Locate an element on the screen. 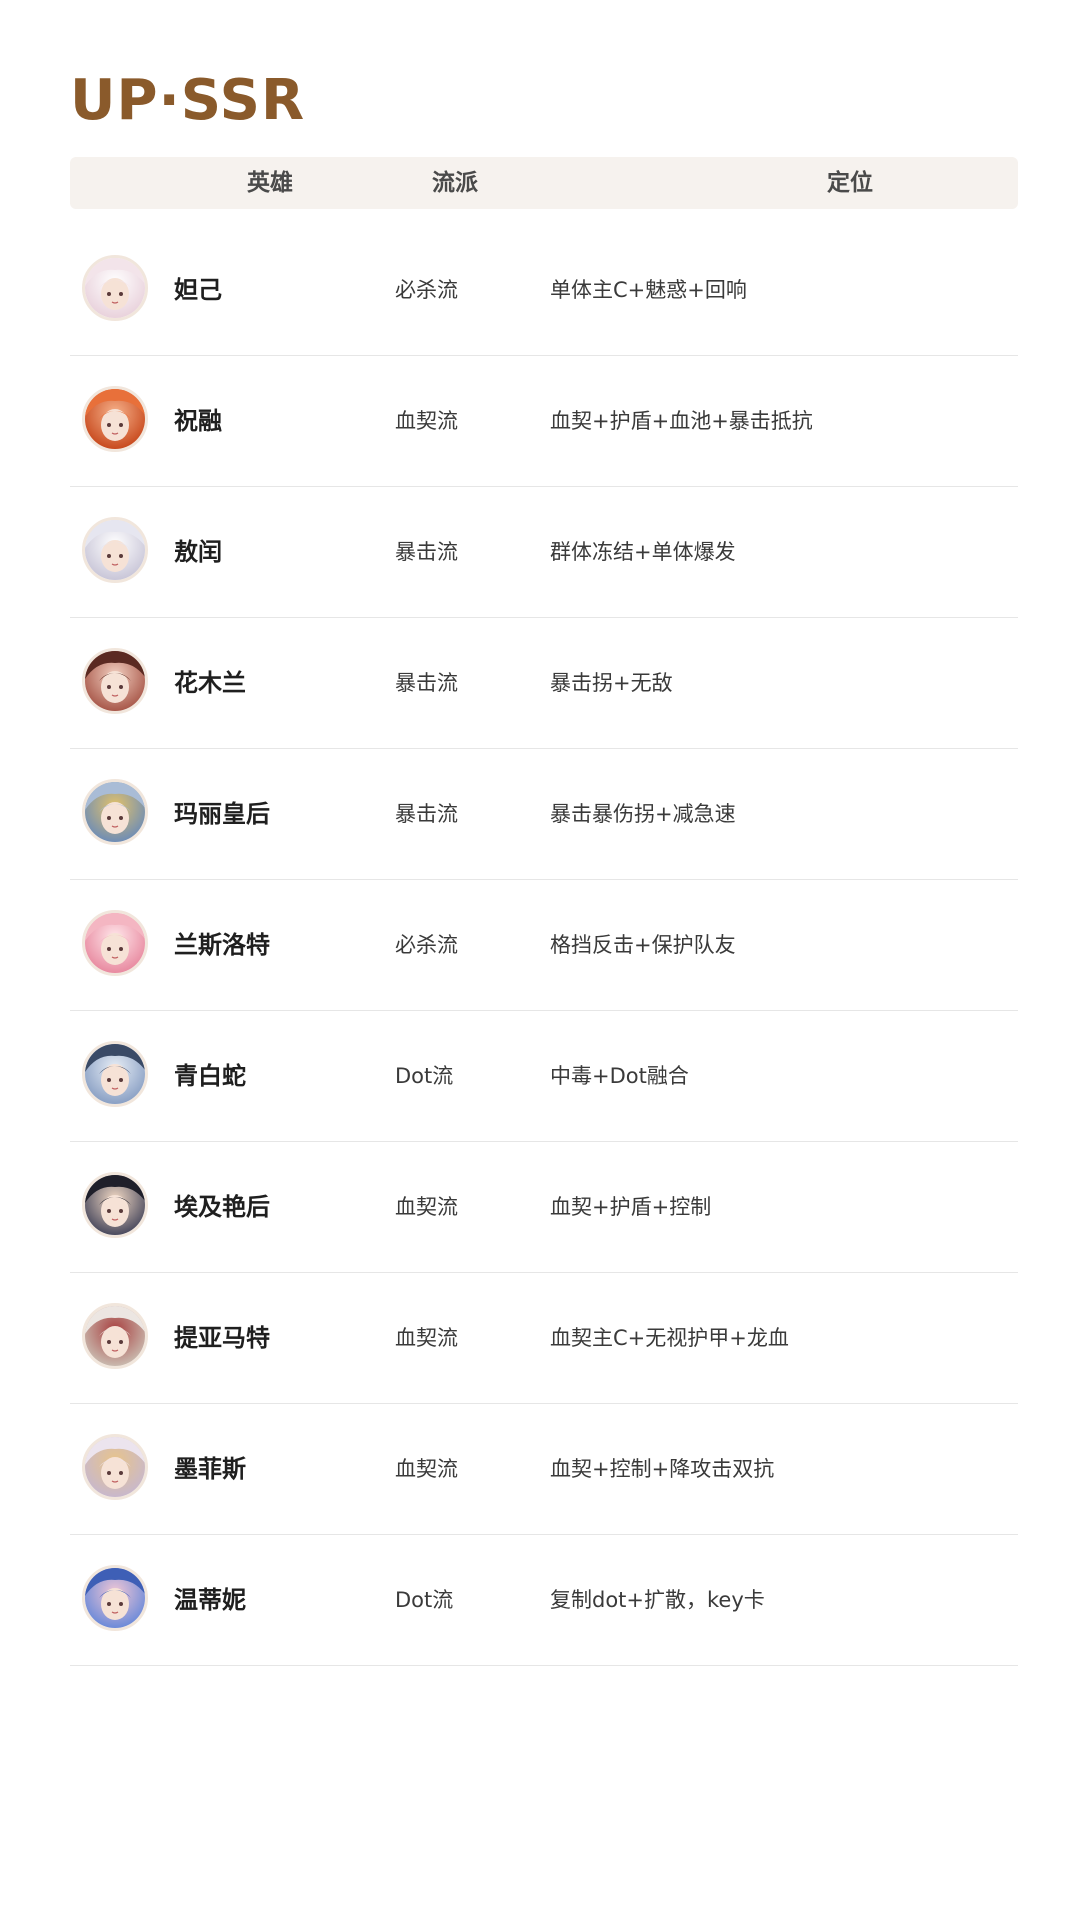 Image resolution: width=1080 pixels, height=1920 pixels. table-row: 妲己 必杀流 单体主C+魅惑+回响 is located at coordinates (544, 290).